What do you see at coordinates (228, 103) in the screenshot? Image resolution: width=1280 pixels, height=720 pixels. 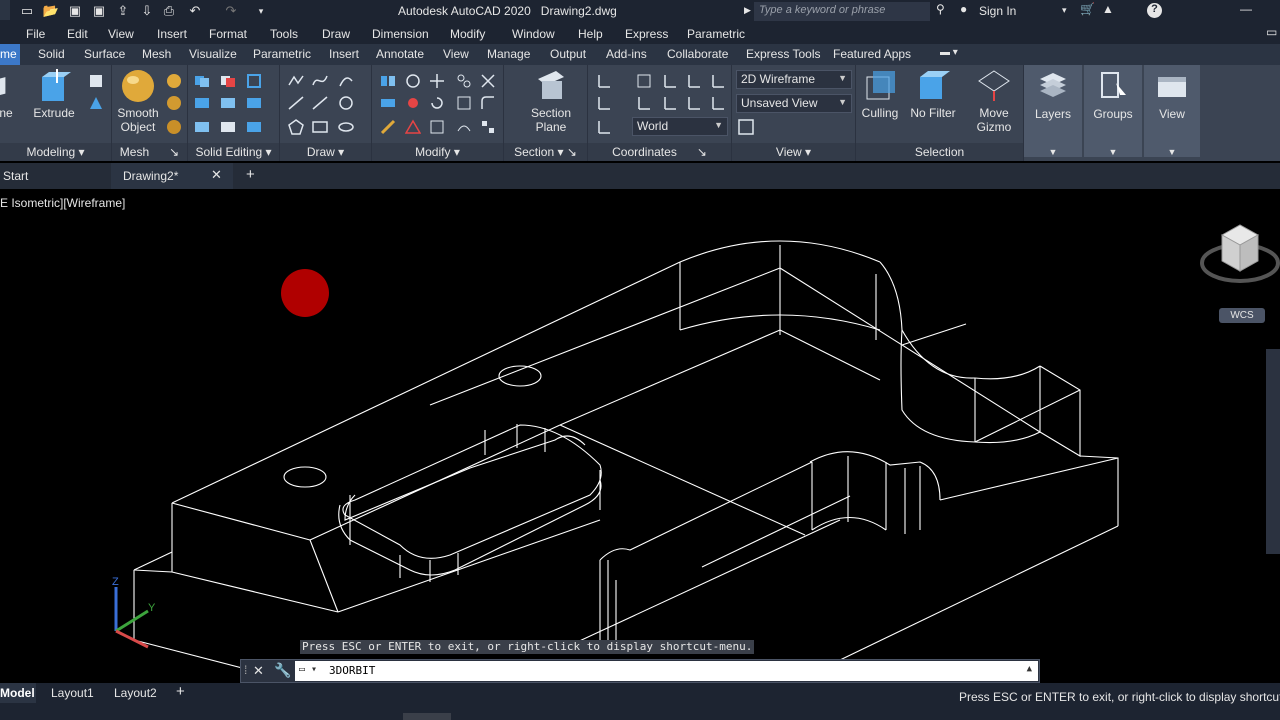 I see `slice-icon` at bounding box center [228, 103].